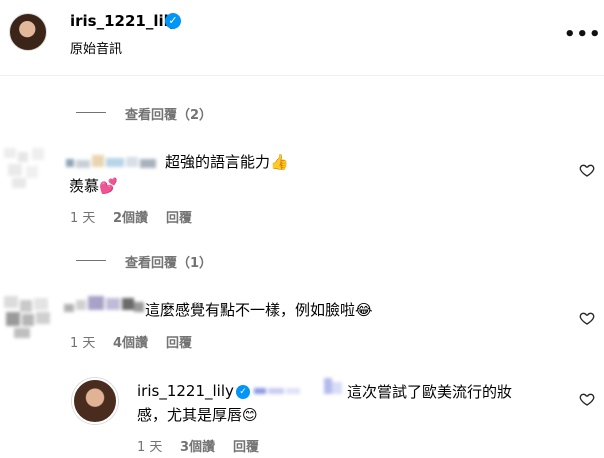 The image size is (604, 458). Describe the element at coordinates (93, 186) in the screenshot. I see `comment-text-continued: 羨慕💕` at that location.